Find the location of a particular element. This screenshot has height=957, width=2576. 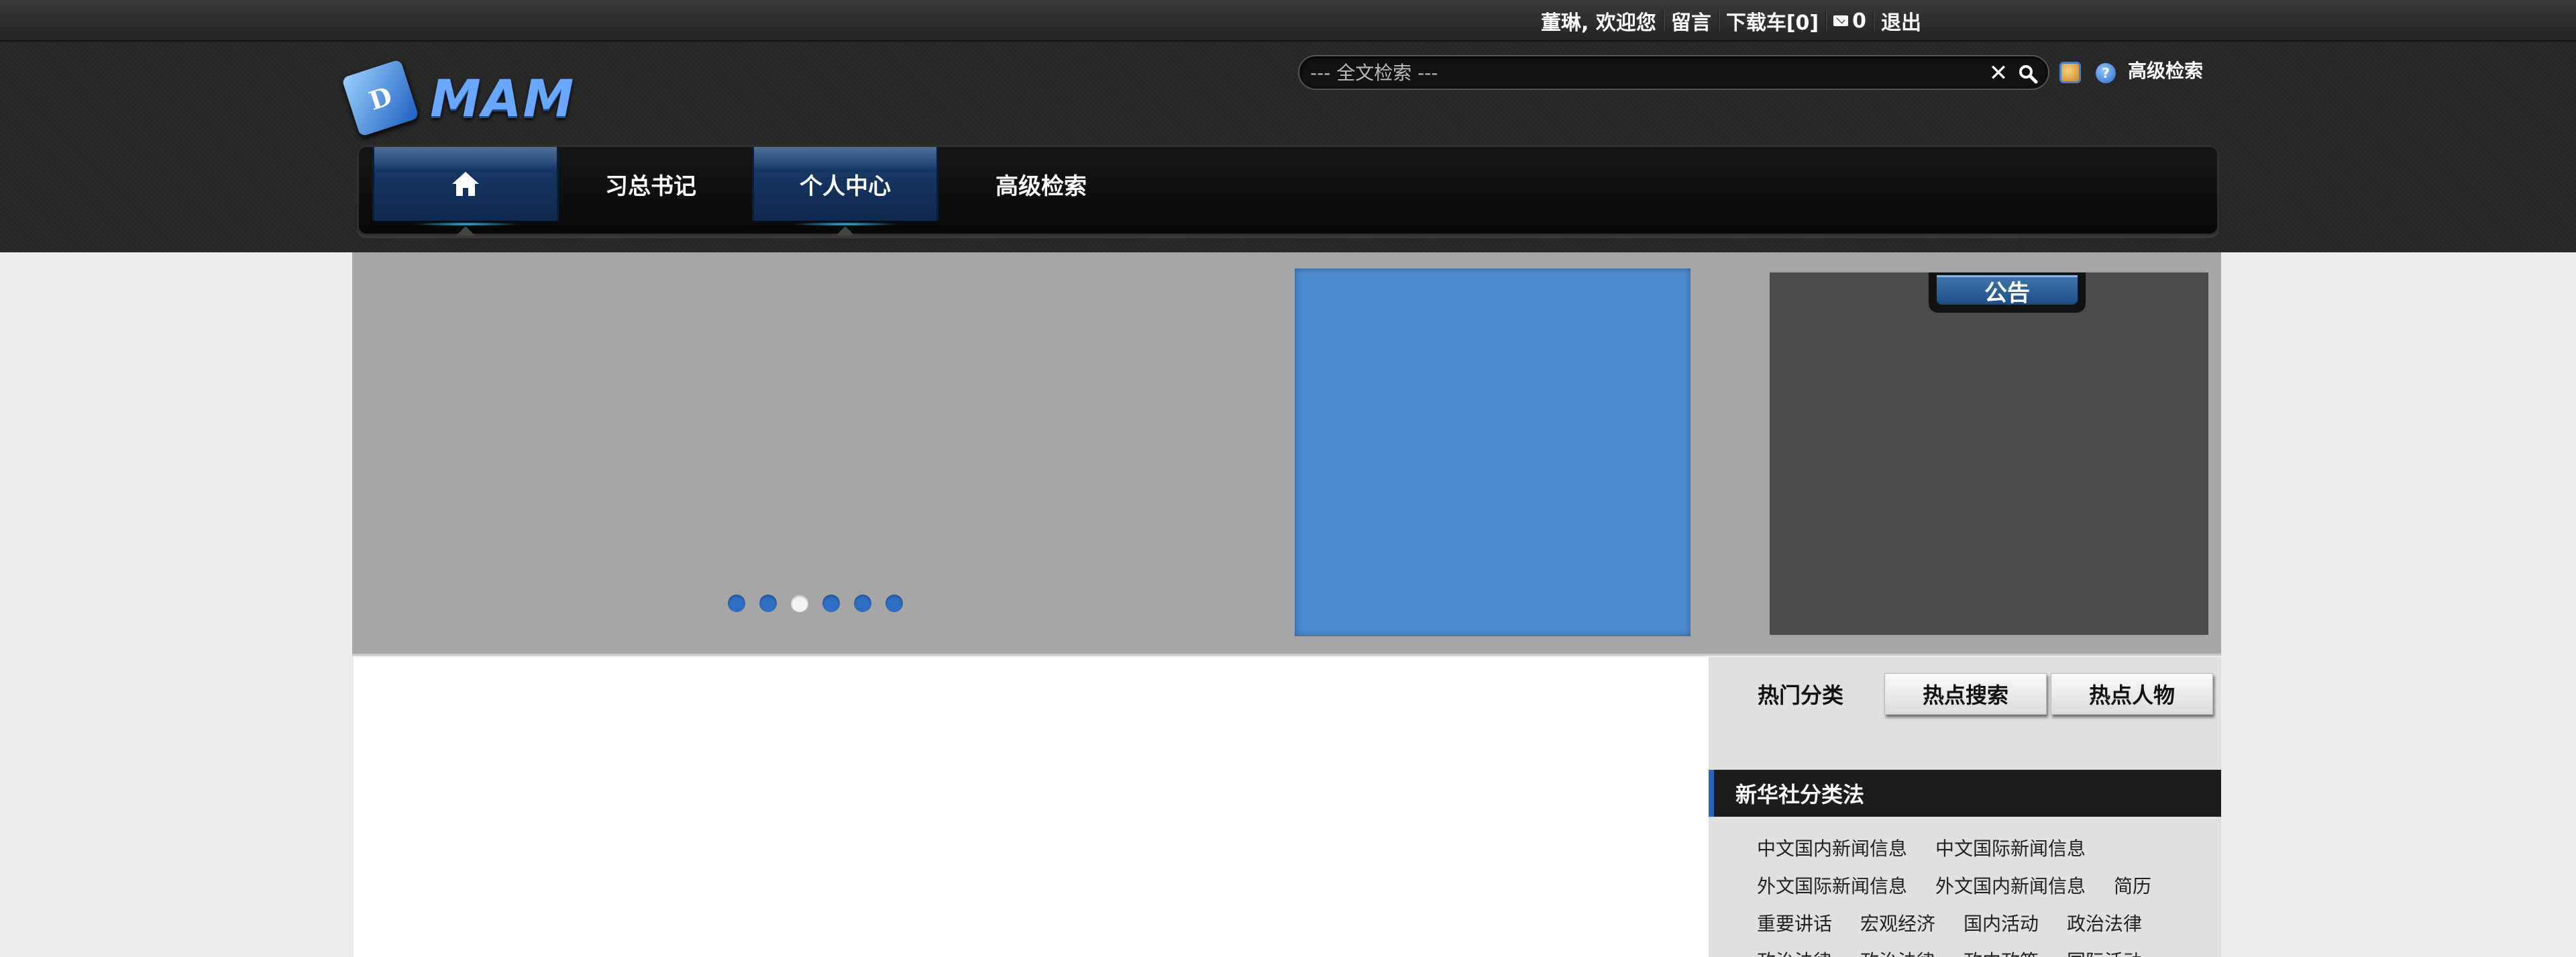

category-link: 外文国际新闻信息 is located at coordinates (1832, 887).